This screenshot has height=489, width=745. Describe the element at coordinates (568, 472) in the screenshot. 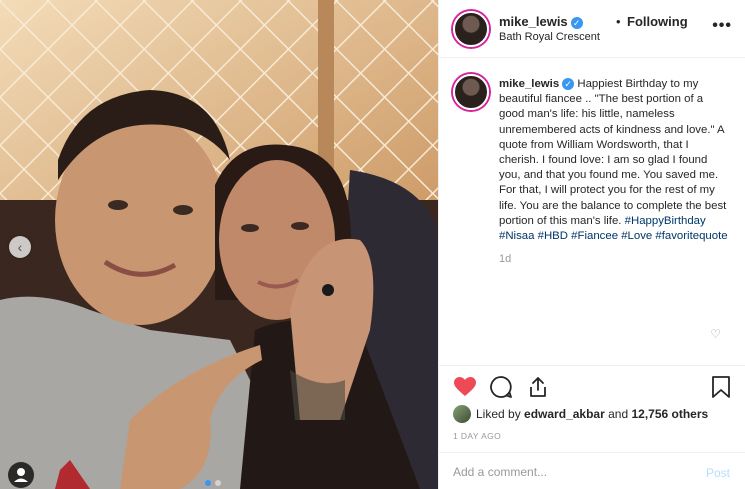

I see `comment-input` at that location.